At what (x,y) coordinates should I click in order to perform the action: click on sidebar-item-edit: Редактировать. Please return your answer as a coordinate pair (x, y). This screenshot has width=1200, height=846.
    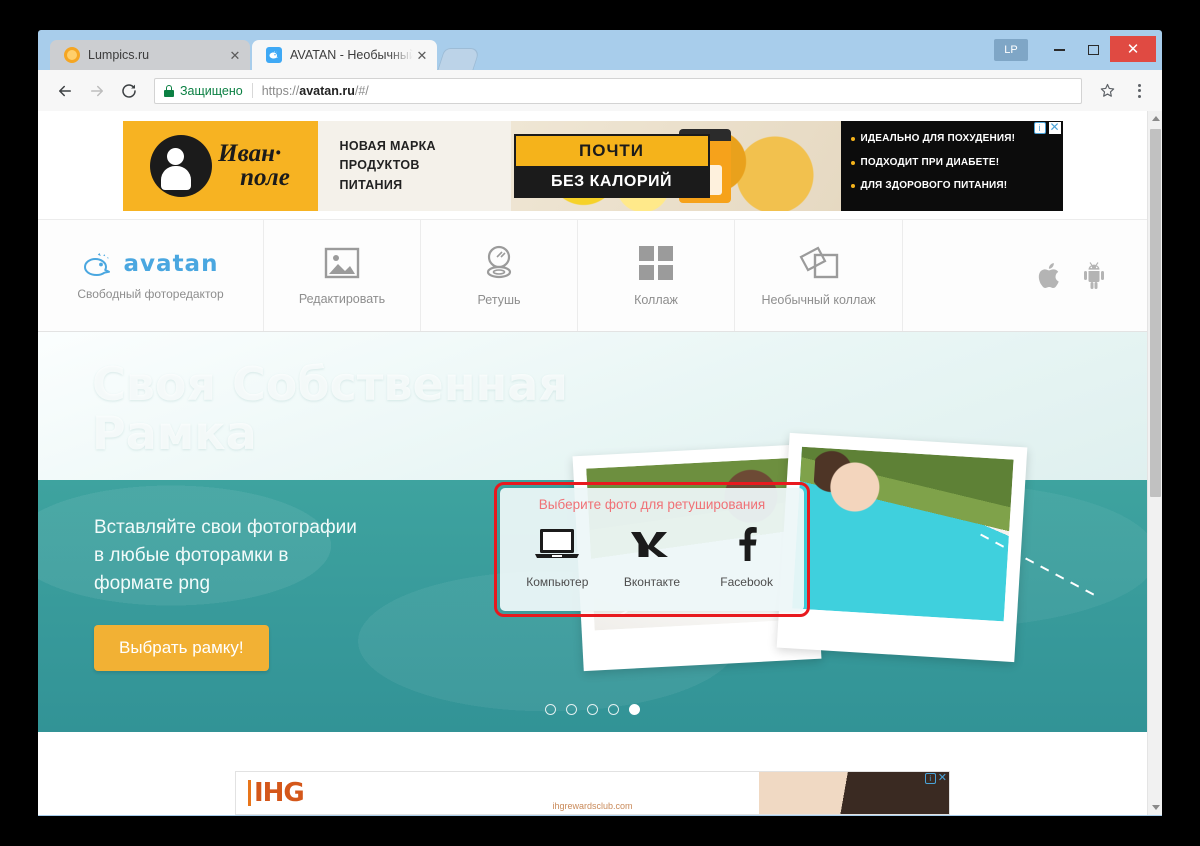
    Looking at the image, I should click on (342, 275).